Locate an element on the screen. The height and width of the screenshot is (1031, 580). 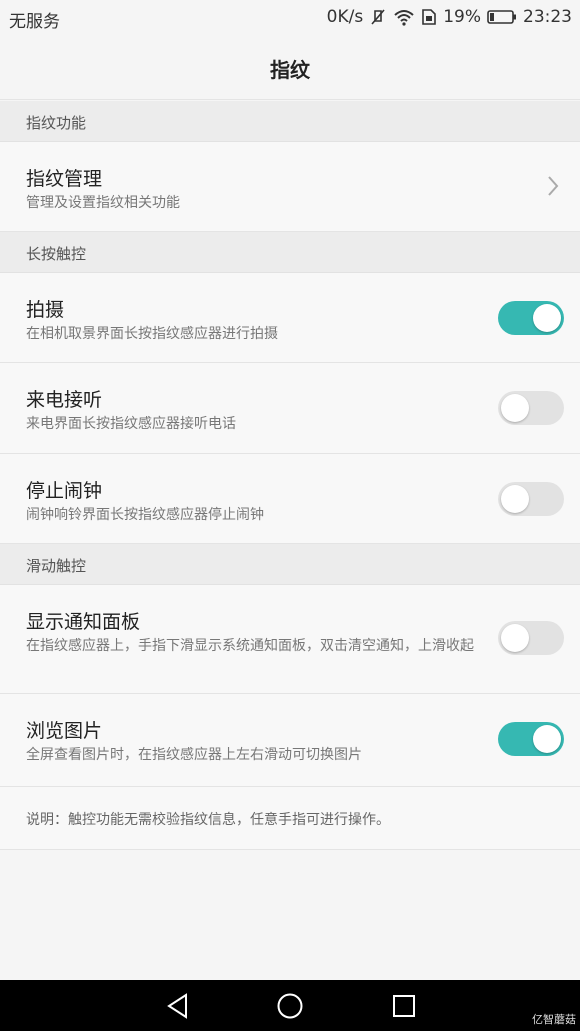
battery-icon is located at coordinates (502, 17).